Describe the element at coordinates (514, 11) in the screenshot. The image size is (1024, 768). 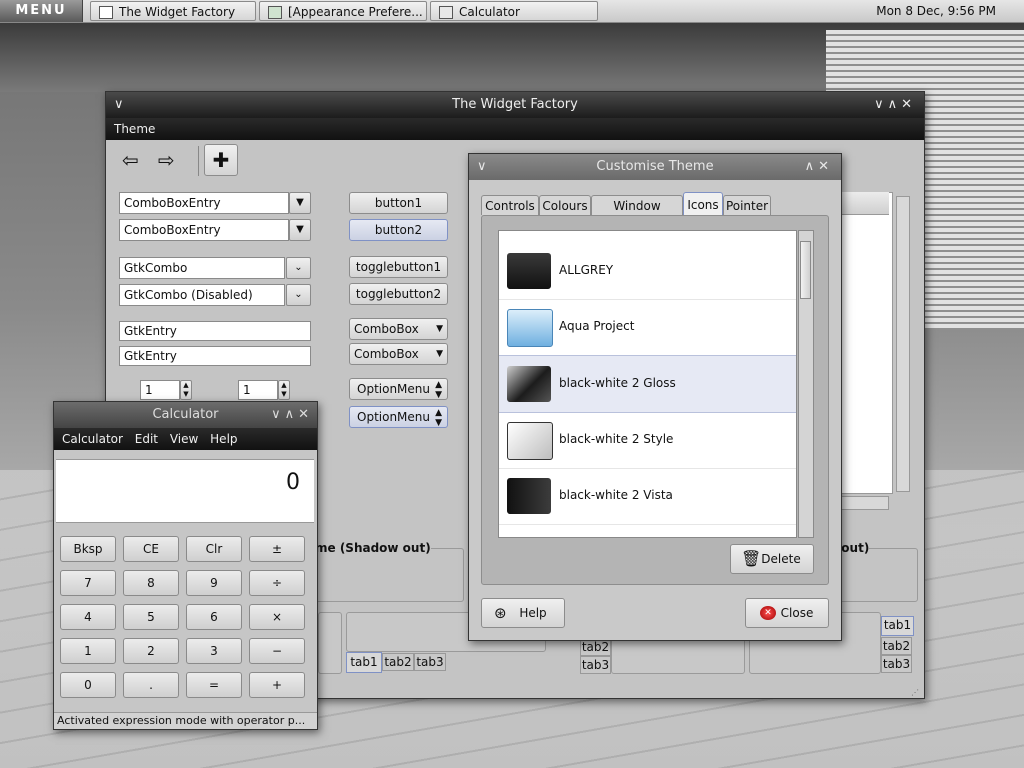
I see `taskbar-item-calculator: Calculator` at that location.